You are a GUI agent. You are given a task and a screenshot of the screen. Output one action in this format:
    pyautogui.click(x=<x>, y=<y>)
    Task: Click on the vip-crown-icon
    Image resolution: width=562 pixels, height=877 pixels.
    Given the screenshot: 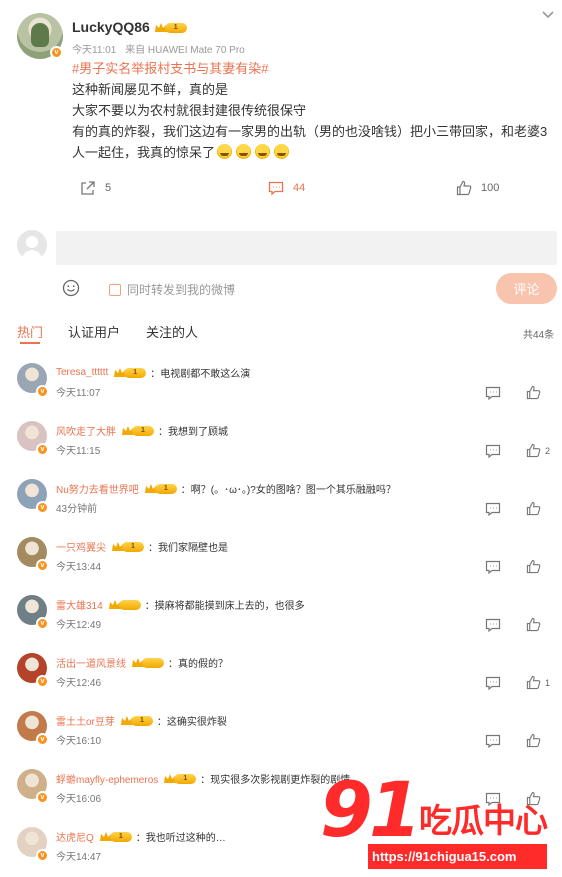 What is the action you would take?
    pyautogui.click(x=125, y=605)
    